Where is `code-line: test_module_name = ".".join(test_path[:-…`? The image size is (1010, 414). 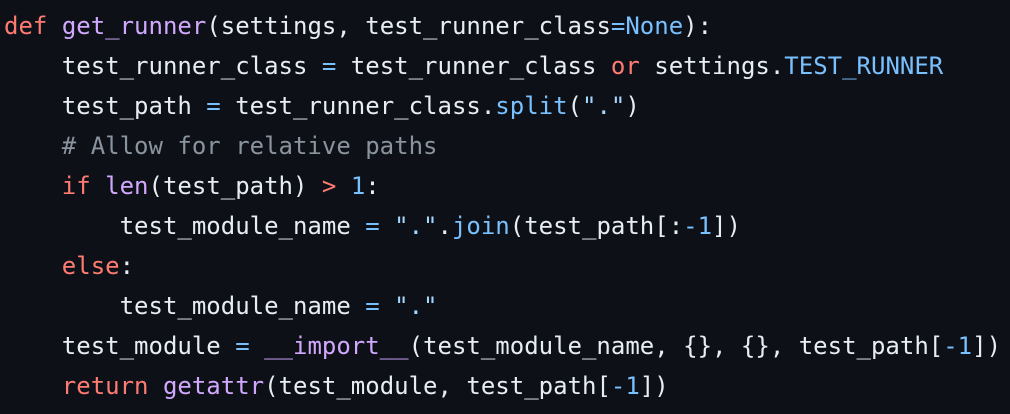
code-line: test_module_name = ".".join(test_path[:-… is located at coordinates (507, 226).